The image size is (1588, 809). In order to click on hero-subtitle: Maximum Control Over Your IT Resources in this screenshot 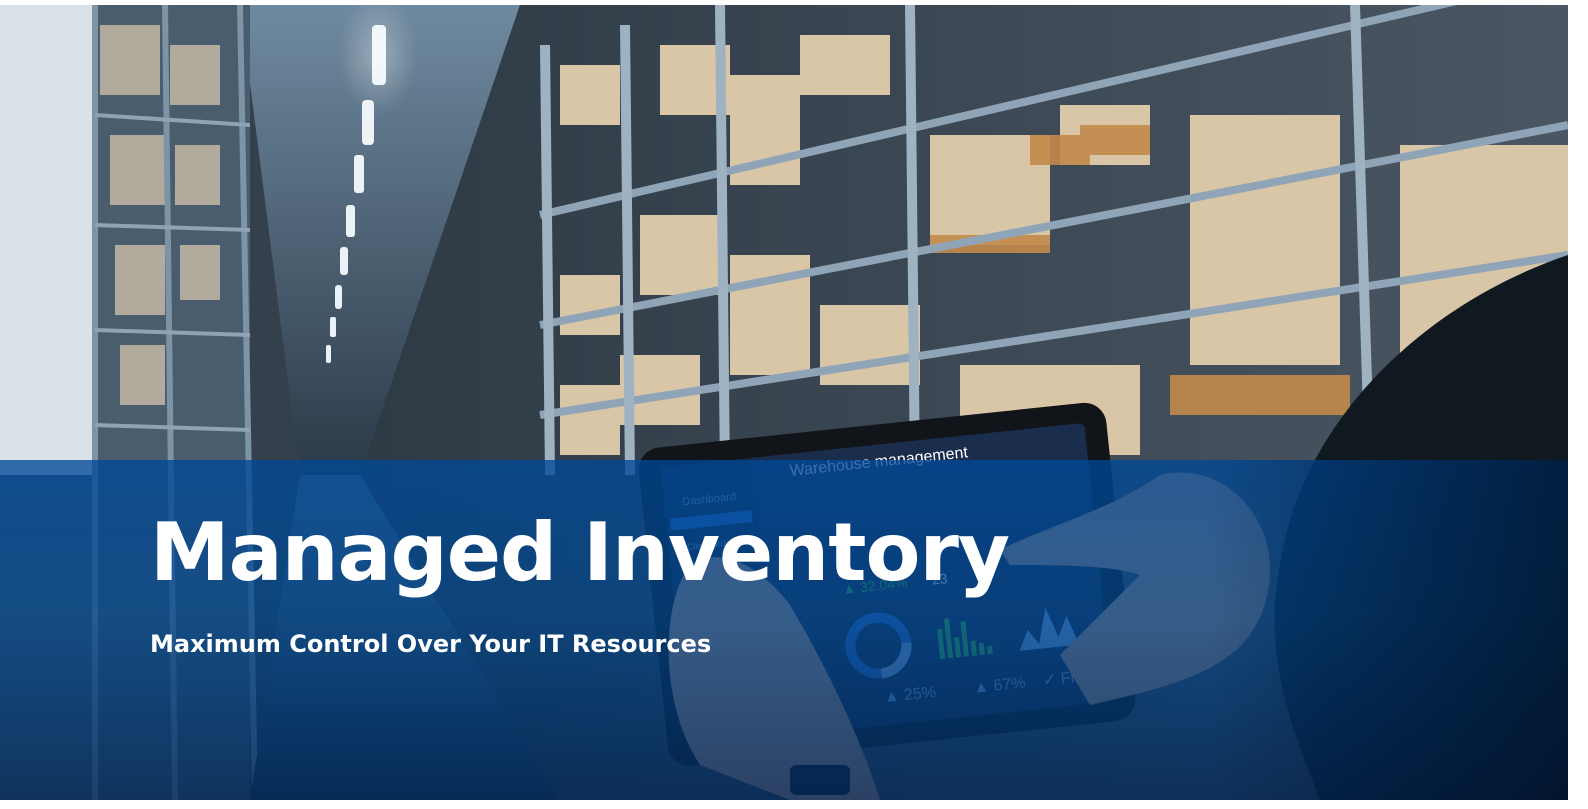, I will do `click(431, 644)`.